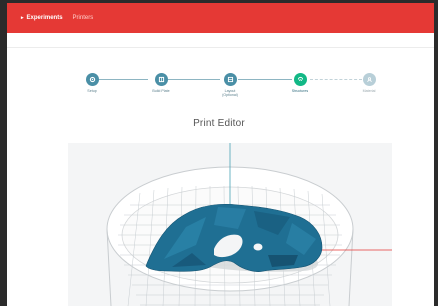 This screenshot has width=438, height=306. I want to click on nav-printers-label: Printers, so click(83, 18).